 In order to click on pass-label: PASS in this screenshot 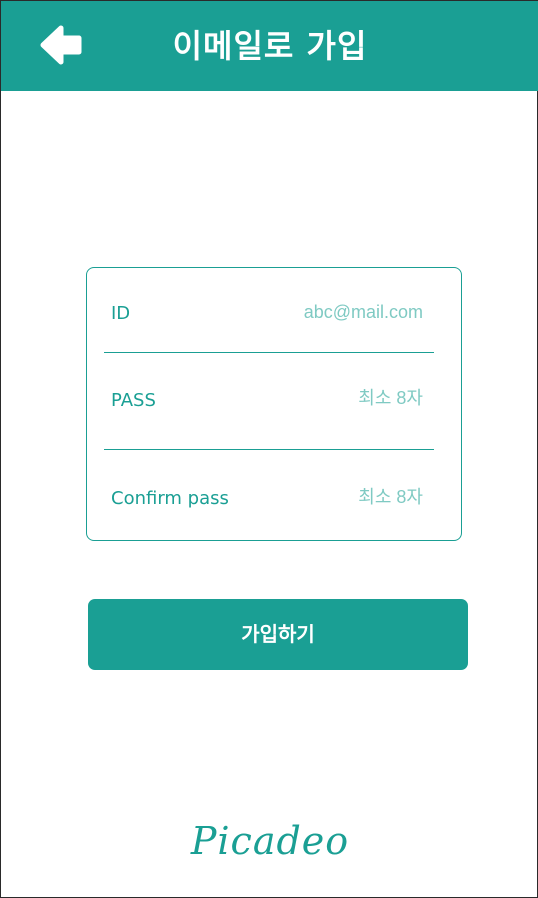, I will do `click(133, 400)`.